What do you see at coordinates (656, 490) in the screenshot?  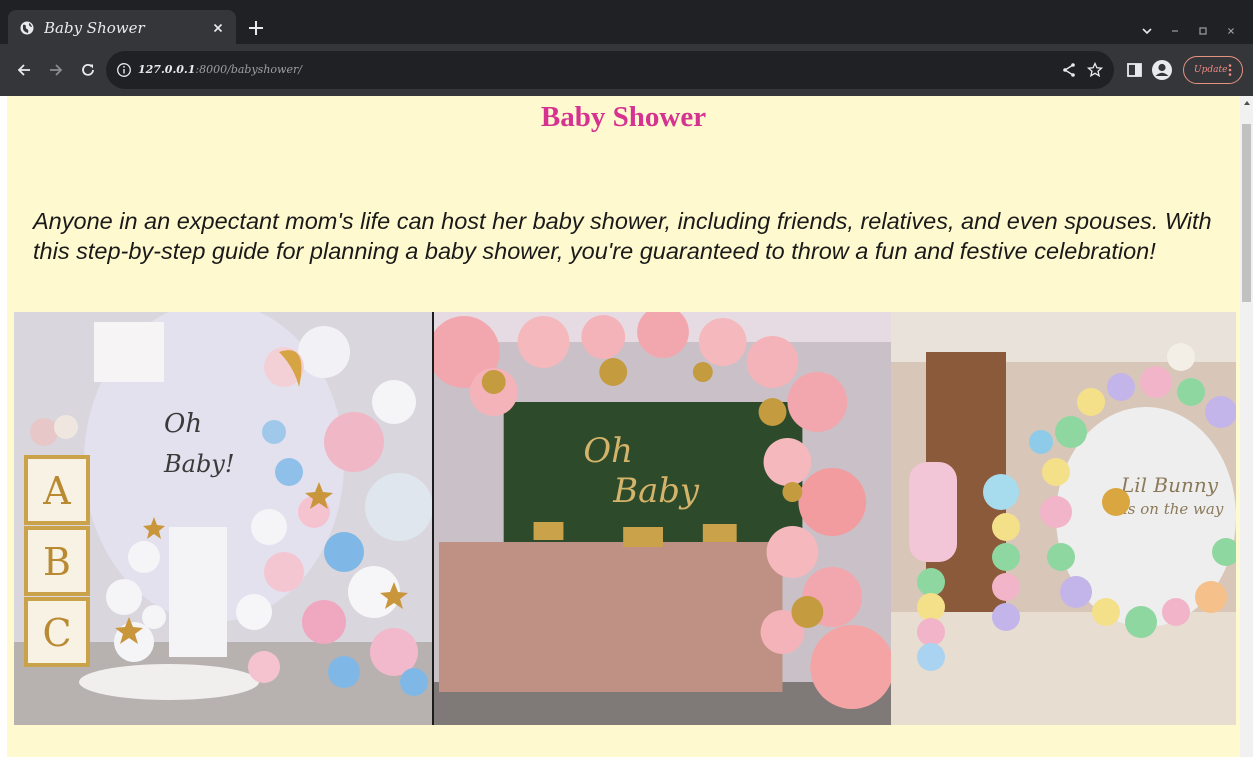 I see `photo-2-sign-baby: Baby` at bounding box center [656, 490].